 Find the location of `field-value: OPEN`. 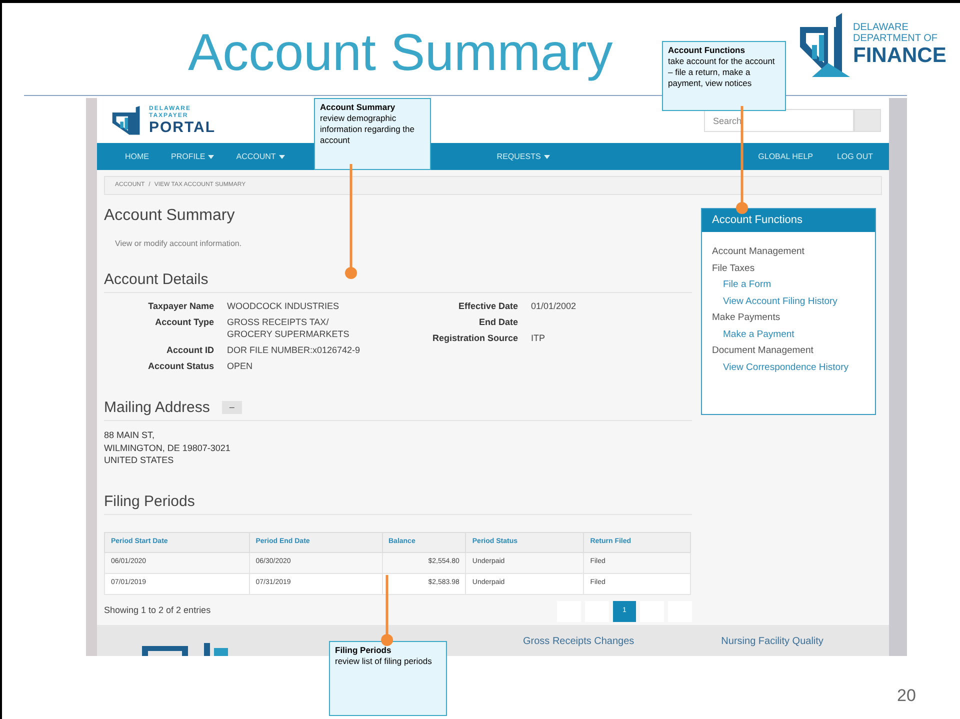

field-value: OPEN is located at coordinates (240, 366).